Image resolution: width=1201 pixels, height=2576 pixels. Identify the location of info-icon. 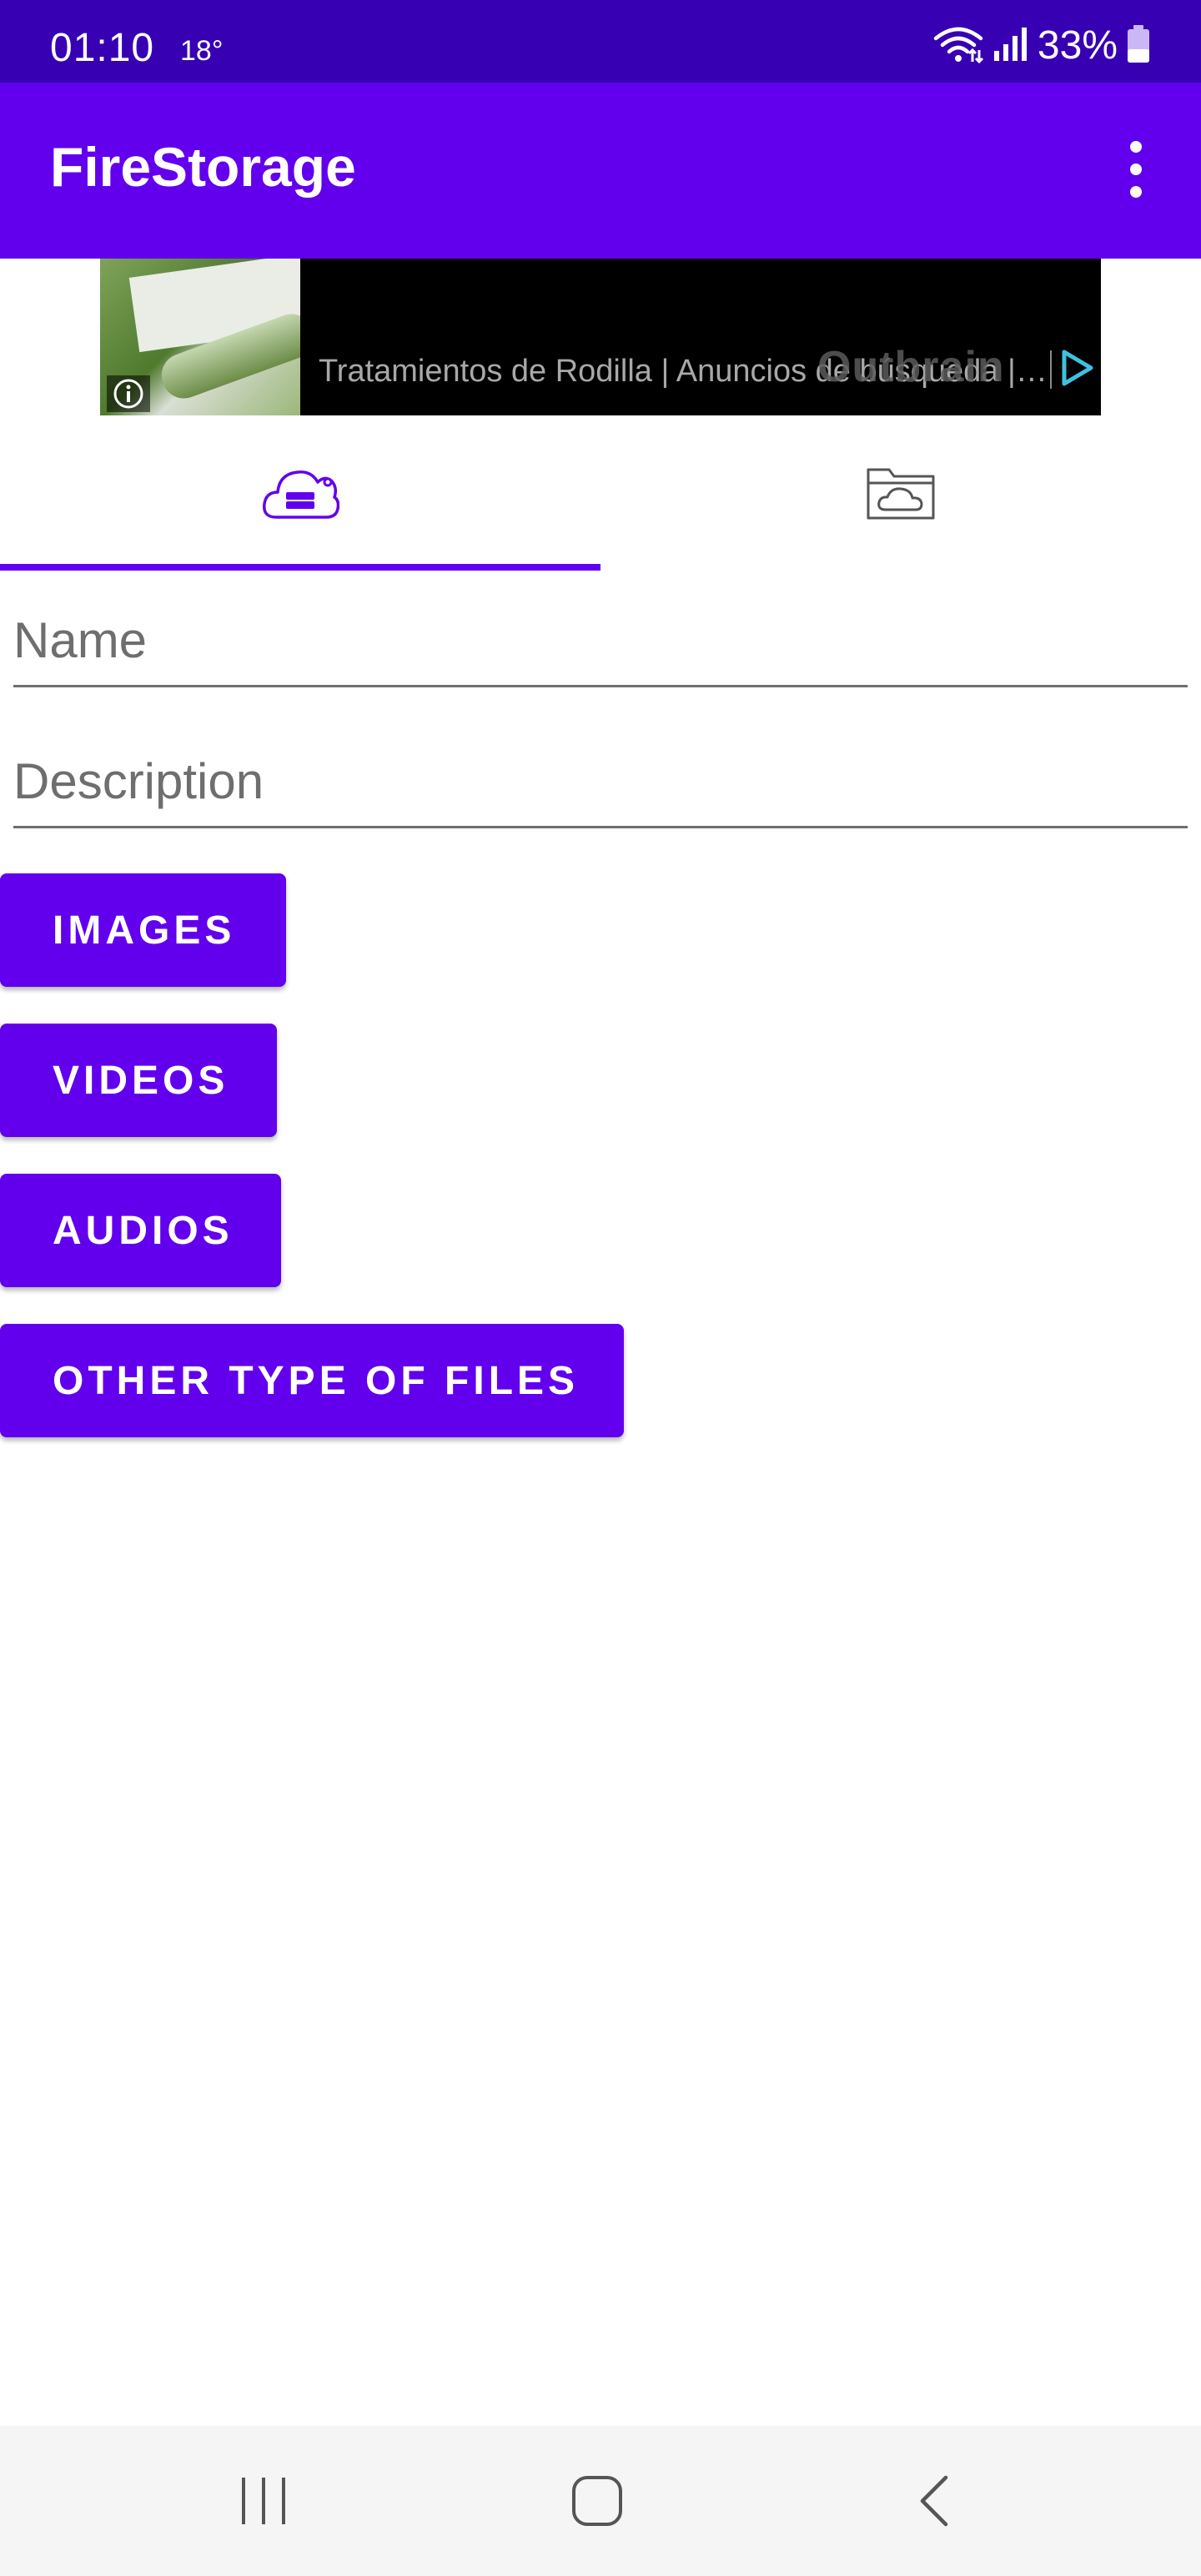
(128, 393).